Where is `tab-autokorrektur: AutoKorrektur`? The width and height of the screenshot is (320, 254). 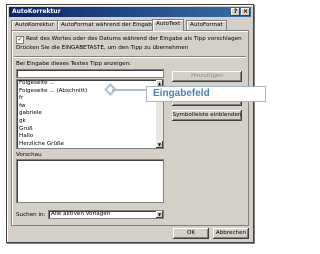
tab-autokorrektur: AutoKorrektur is located at coordinates (34, 25).